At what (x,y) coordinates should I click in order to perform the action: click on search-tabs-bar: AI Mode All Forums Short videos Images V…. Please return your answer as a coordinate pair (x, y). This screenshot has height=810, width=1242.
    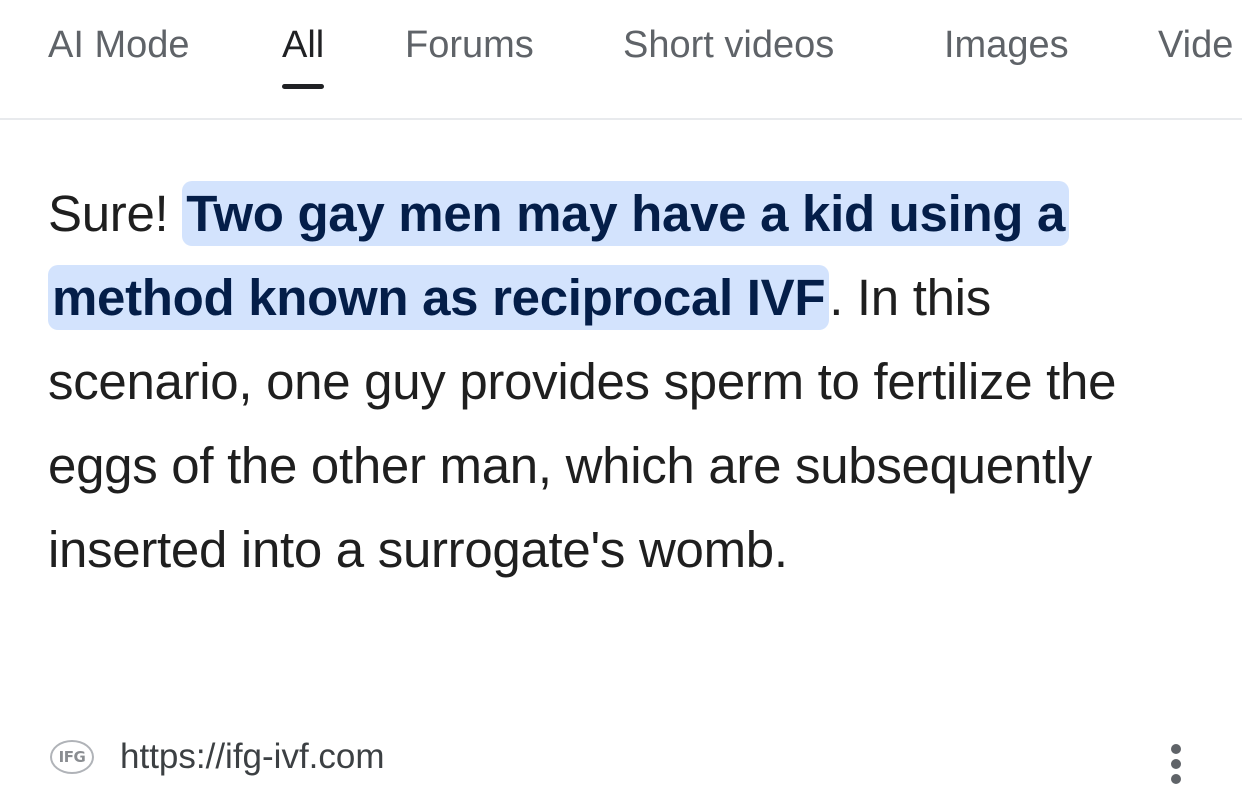
    Looking at the image, I should click on (621, 60).